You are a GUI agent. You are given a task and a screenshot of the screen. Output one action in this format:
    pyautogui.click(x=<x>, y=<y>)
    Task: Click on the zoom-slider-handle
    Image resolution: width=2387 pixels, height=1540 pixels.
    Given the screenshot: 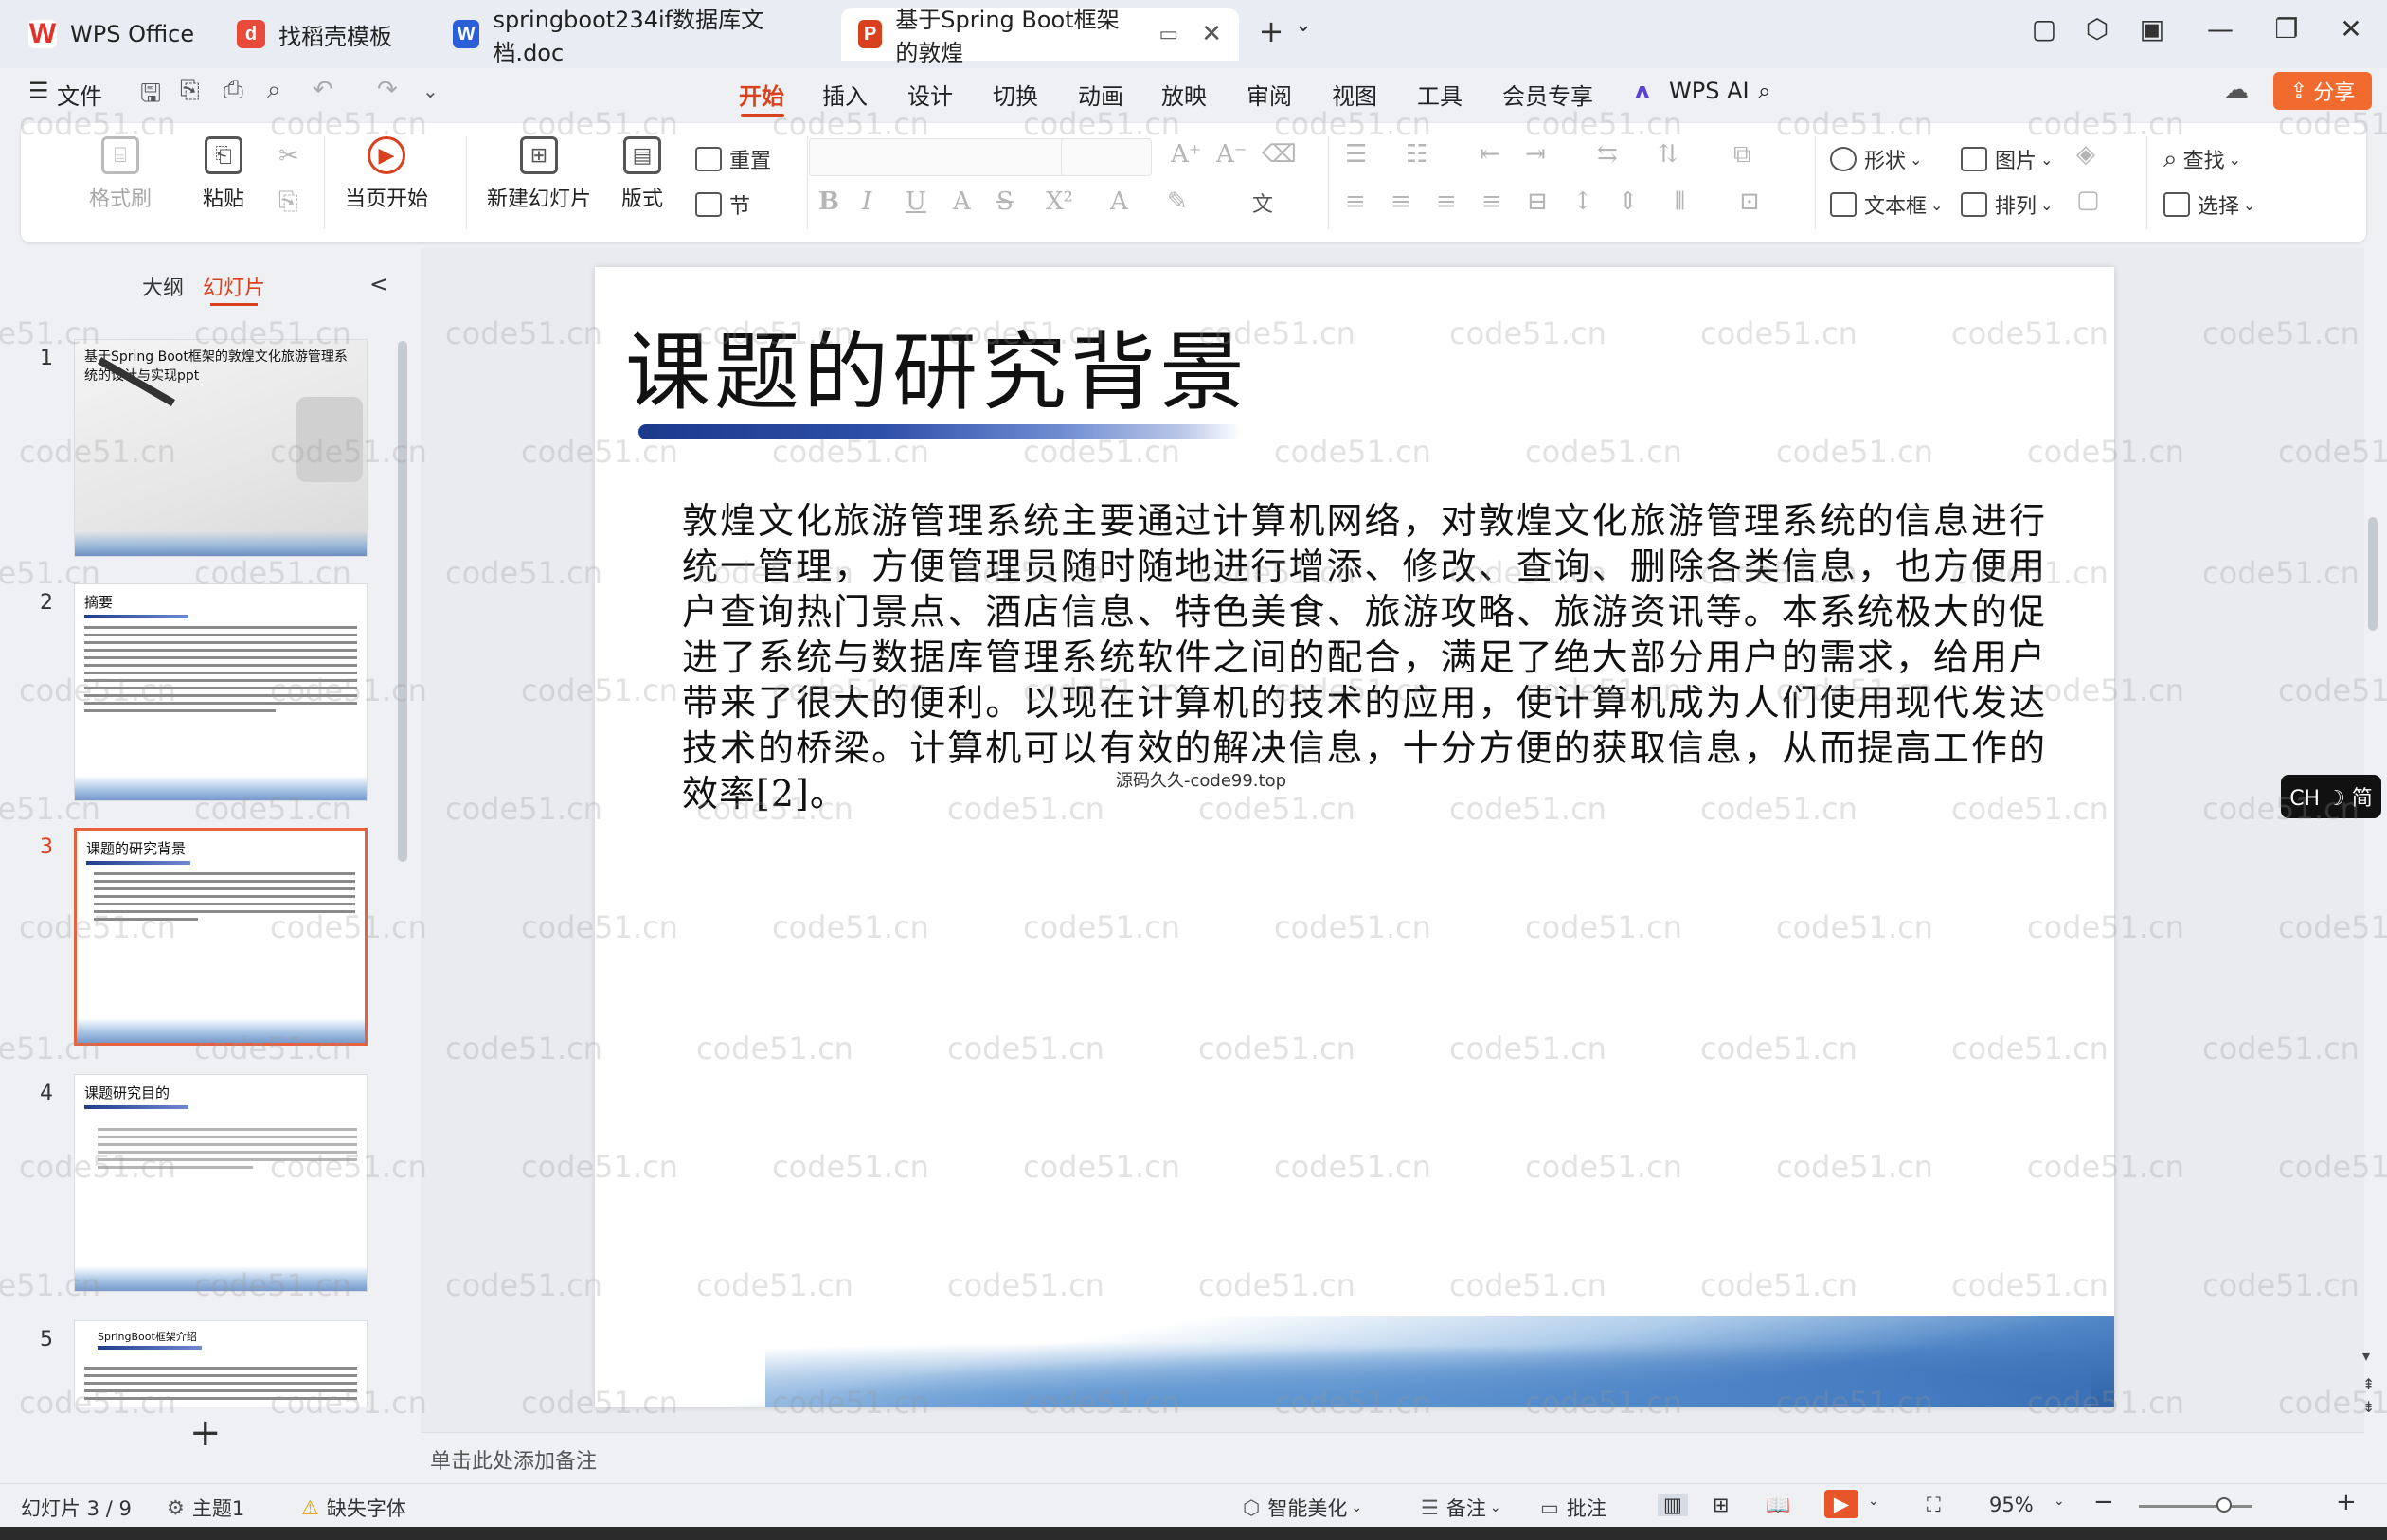 What is the action you would take?
    pyautogui.click(x=2224, y=1505)
    